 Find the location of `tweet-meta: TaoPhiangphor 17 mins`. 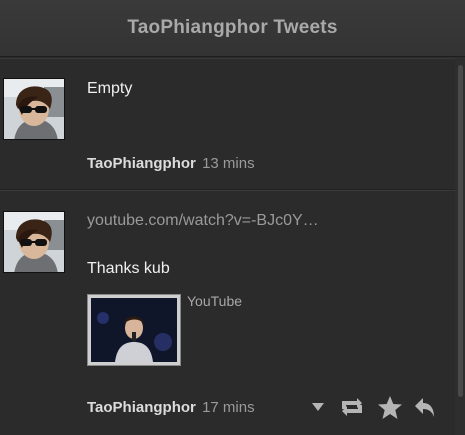

tweet-meta: TaoPhiangphor 17 mins is located at coordinates (171, 407).